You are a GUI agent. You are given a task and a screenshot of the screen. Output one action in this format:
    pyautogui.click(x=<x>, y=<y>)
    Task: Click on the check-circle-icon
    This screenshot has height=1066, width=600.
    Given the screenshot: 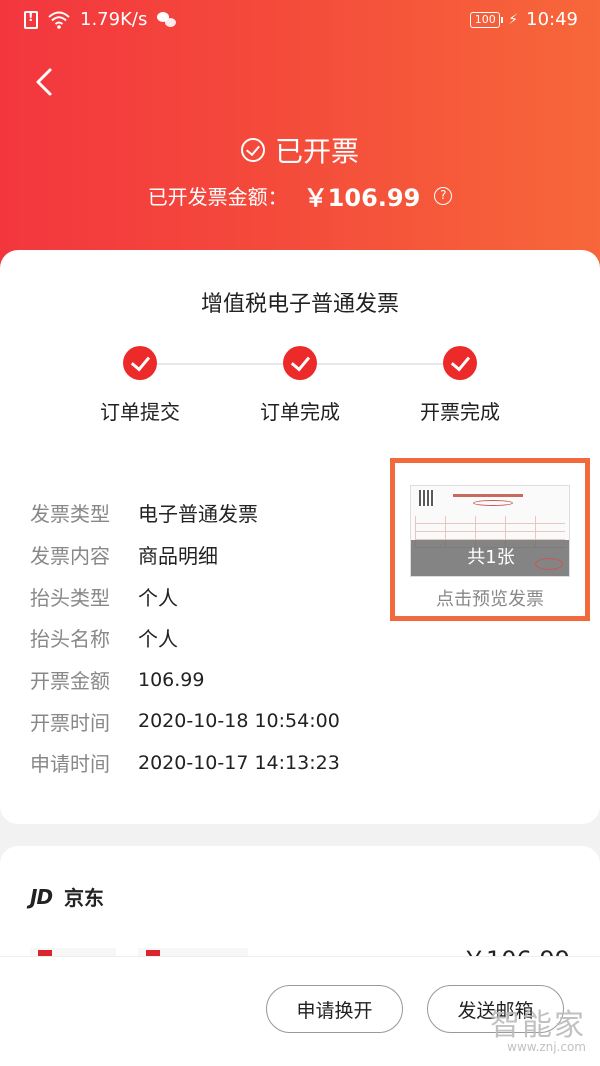 What is the action you would take?
    pyautogui.click(x=252, y=150)
    